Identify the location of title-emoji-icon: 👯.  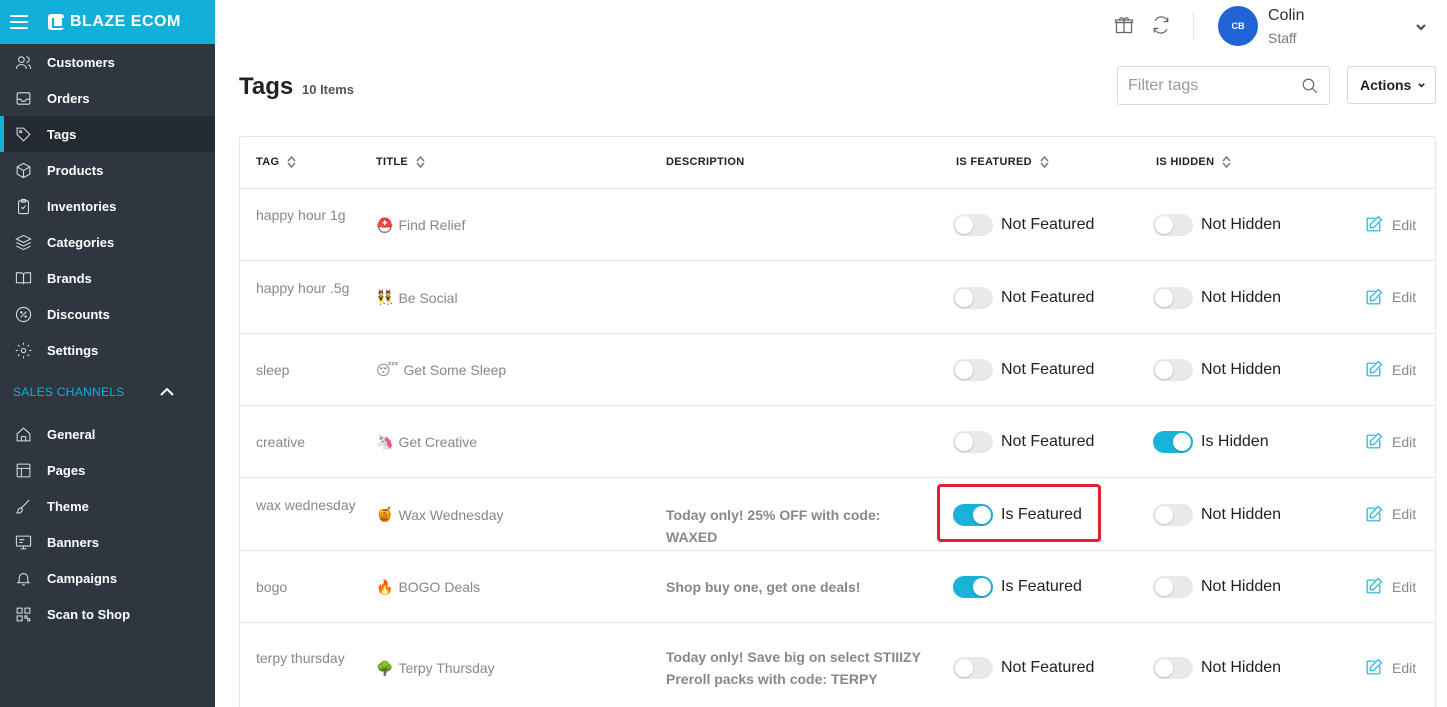
(385, 297).